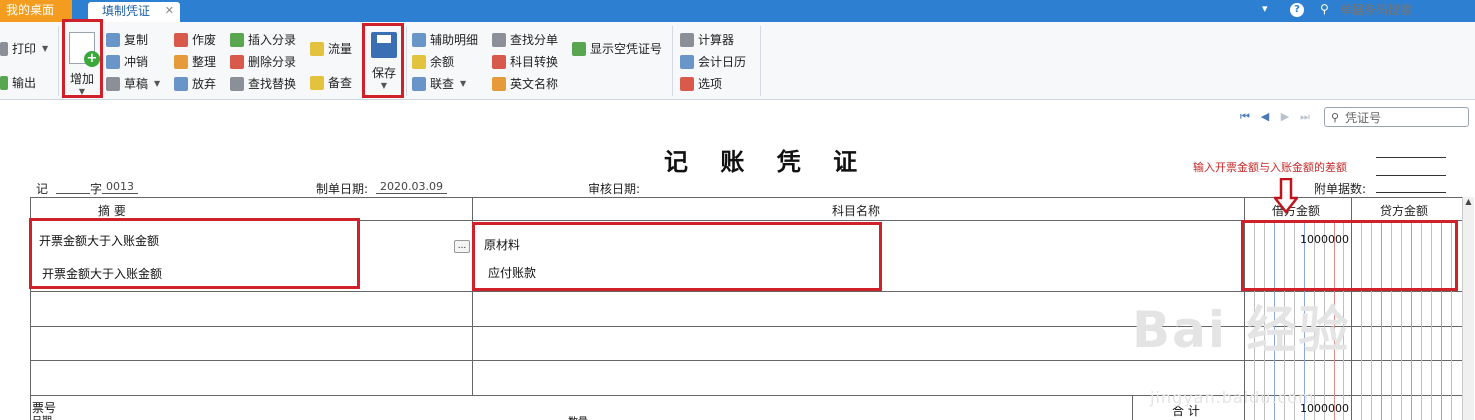 This screenshot has height=420, width=1475. I want to click on discard-icon, so click(181, 83).